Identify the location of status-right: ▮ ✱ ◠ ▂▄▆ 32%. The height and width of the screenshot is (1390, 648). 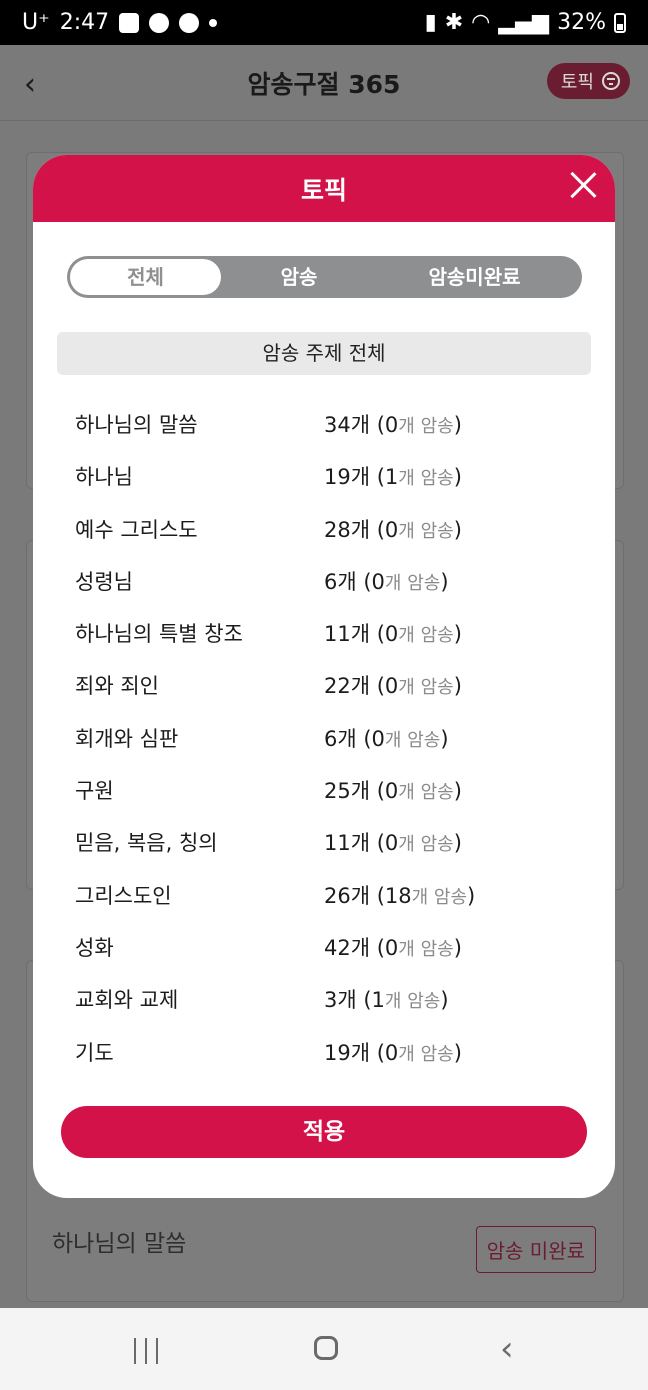
(525, 22).